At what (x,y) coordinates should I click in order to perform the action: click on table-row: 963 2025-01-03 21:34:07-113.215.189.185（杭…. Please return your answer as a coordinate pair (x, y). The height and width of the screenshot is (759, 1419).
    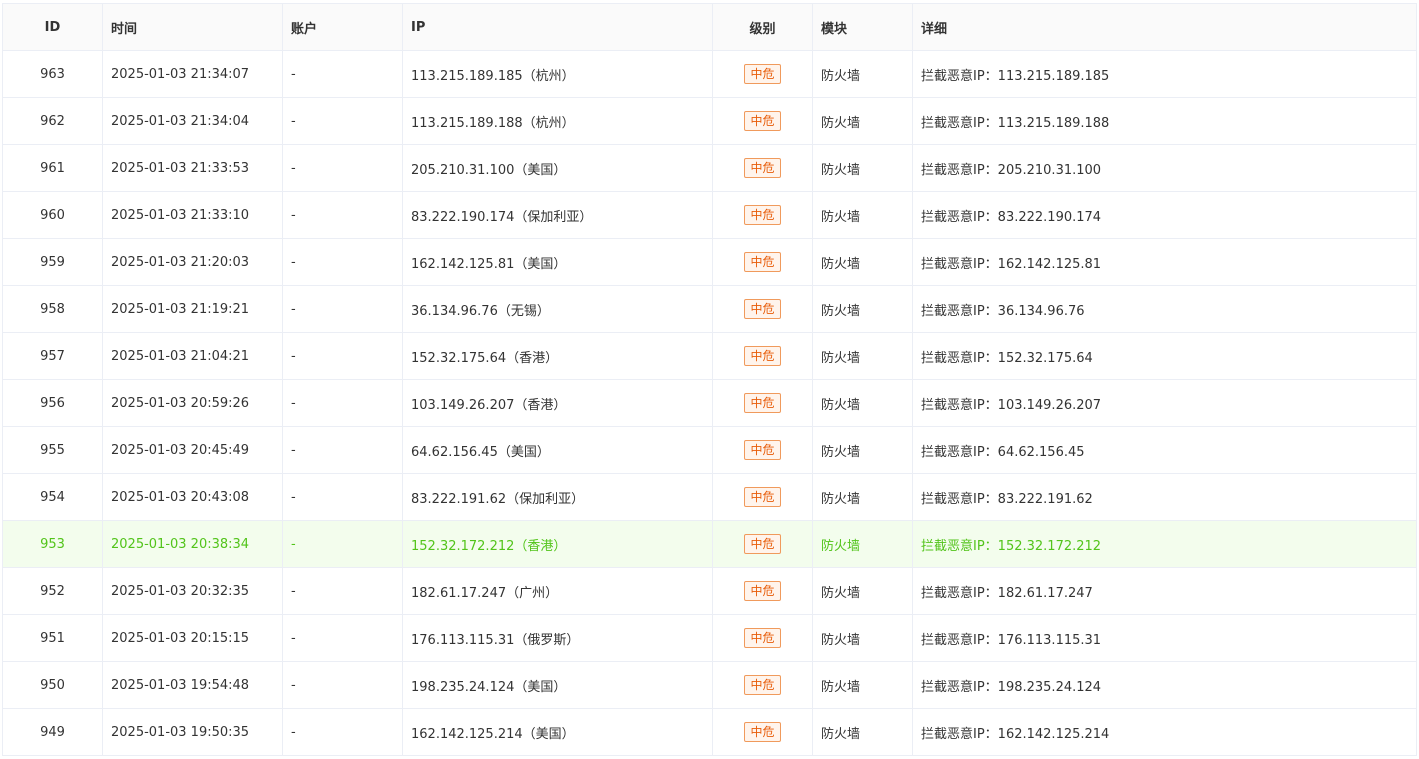
    Looking at the image, I should click on (709, 74).